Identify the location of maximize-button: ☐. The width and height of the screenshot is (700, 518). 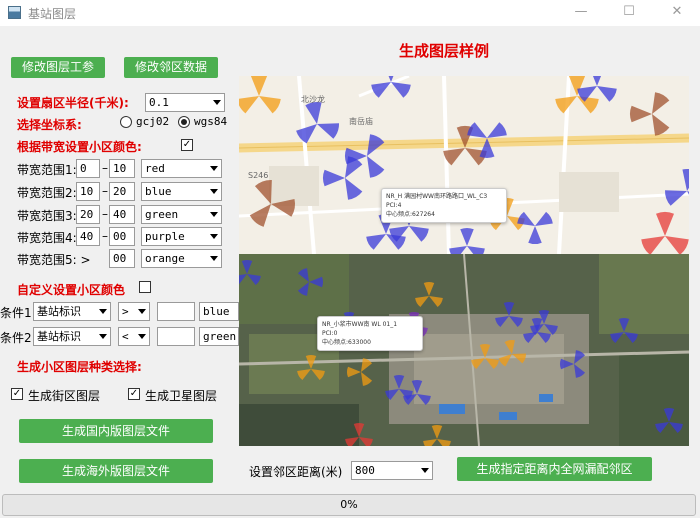
(629, 13).